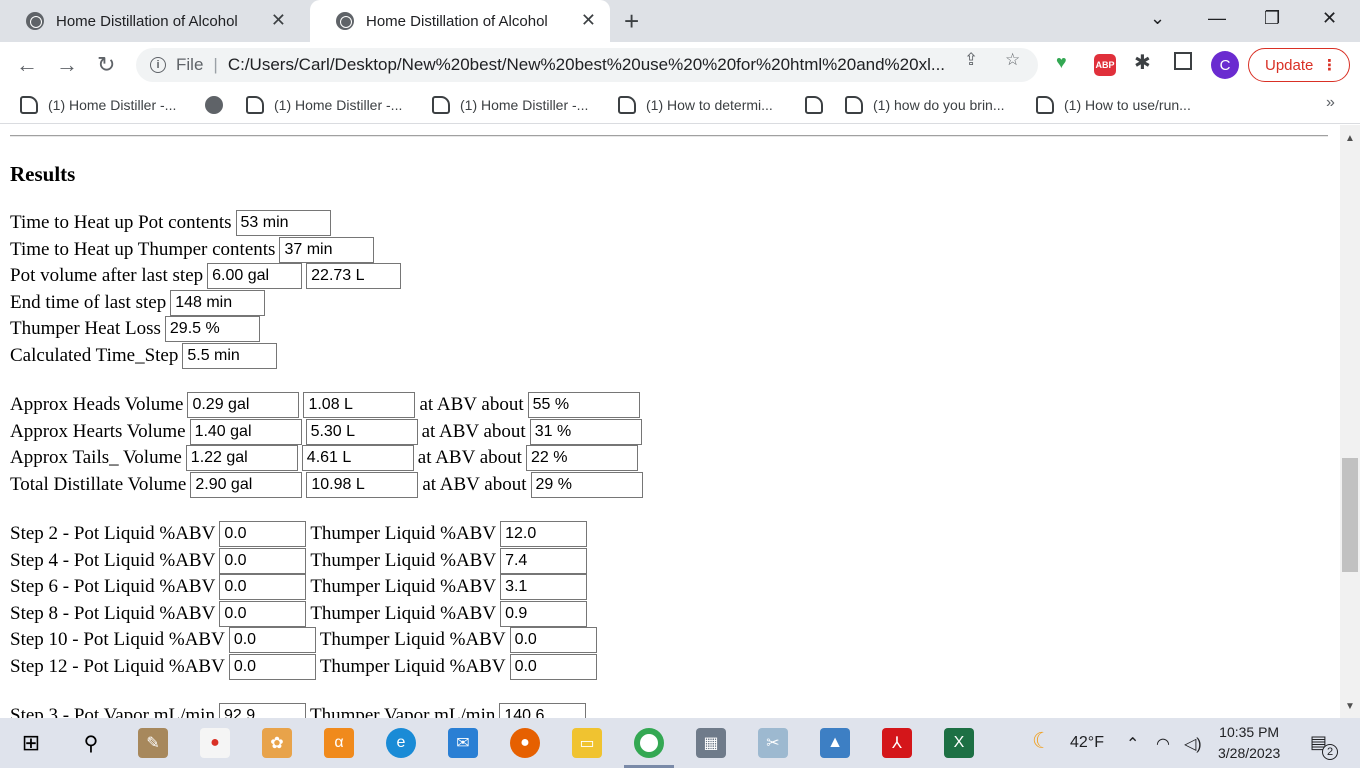  Describe the element at coordinates (773, 743) in the screenshot. I see `snip-icon: ✂` at that location.